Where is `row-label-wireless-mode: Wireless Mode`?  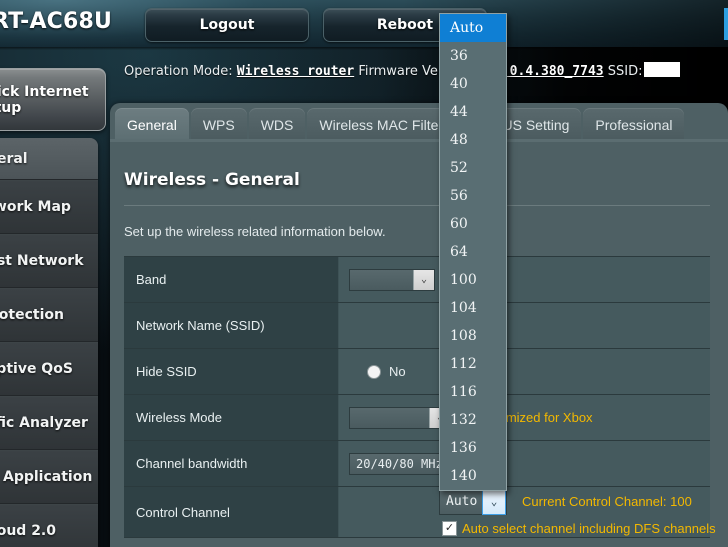 row-label-wireless-mode: Wireless Mode is located at coordinates (231, 417).